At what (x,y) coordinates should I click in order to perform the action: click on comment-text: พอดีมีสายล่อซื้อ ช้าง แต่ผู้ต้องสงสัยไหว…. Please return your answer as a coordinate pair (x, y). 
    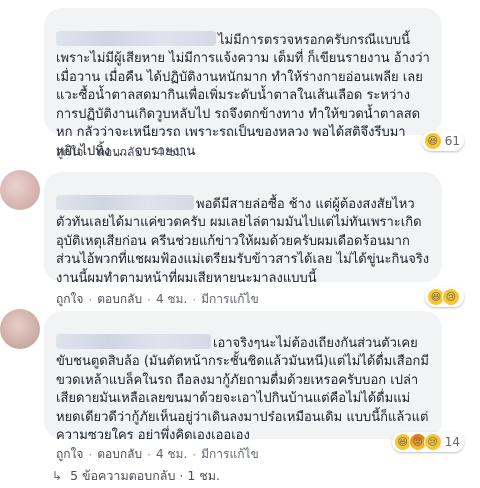
    Looking at the image, I should click on (243, 241).